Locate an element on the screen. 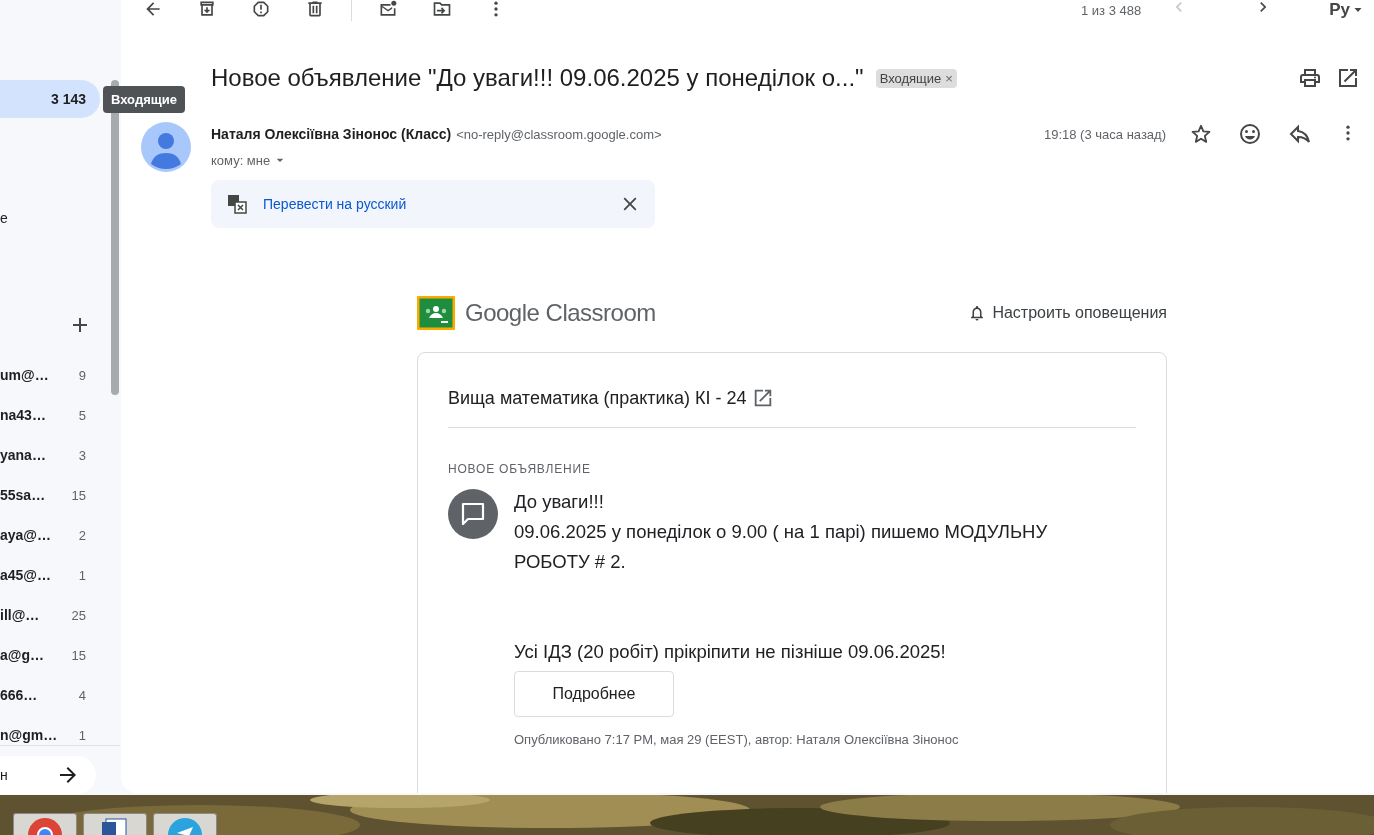 This screenshot has width=1374, height=835. trash-icon is located at coordinates (315, 9).